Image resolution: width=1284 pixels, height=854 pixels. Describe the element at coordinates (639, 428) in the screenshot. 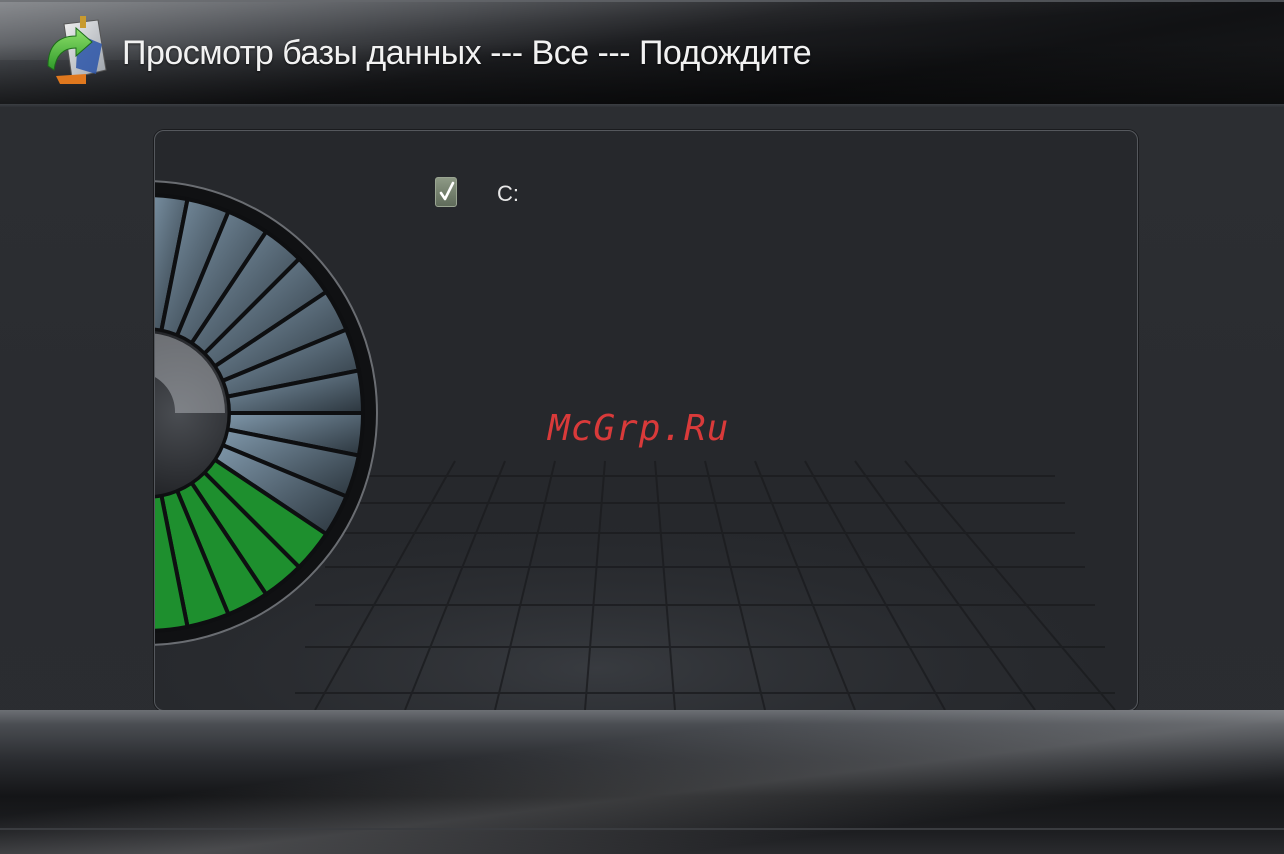

I see `watermark-text: McGrp.Ru` at that location.